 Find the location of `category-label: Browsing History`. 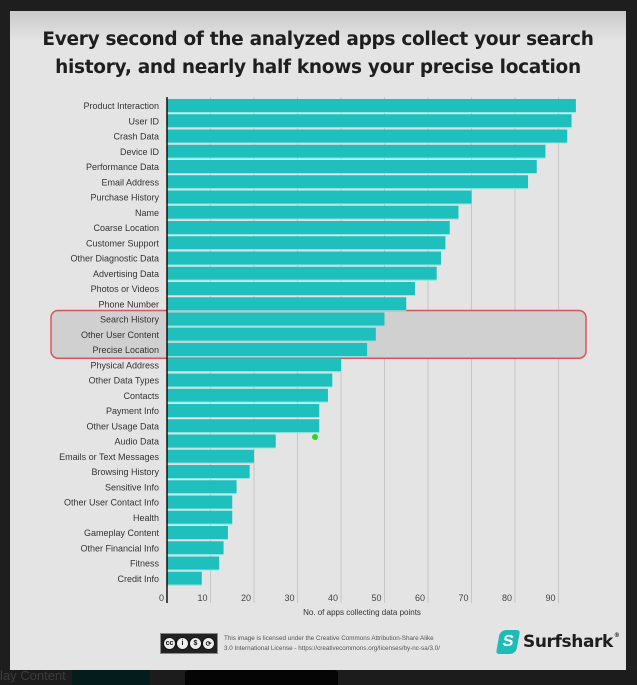

category-label: Browsing History is located at coordinates (125, 472).